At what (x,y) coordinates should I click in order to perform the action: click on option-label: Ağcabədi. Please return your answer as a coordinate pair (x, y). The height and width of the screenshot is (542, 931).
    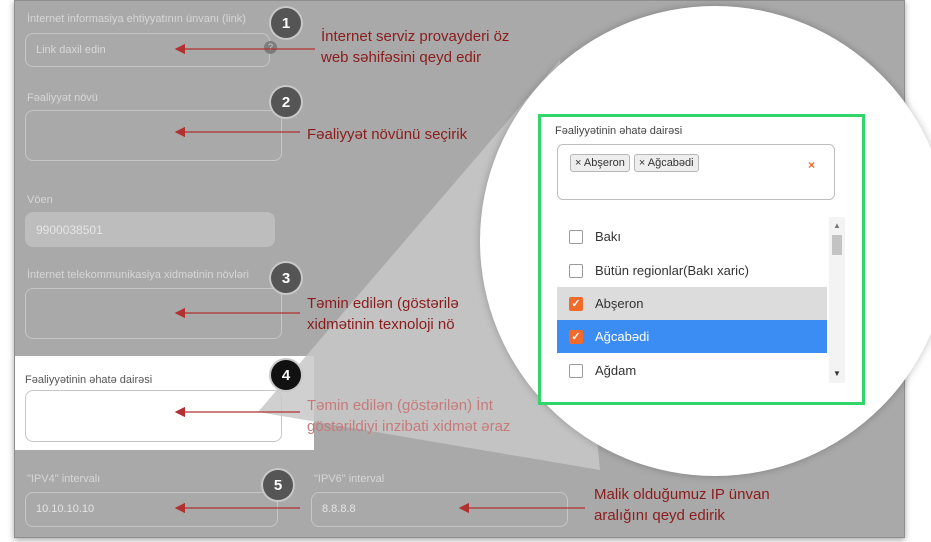
    Looking at the image, I should click on (622, 336).